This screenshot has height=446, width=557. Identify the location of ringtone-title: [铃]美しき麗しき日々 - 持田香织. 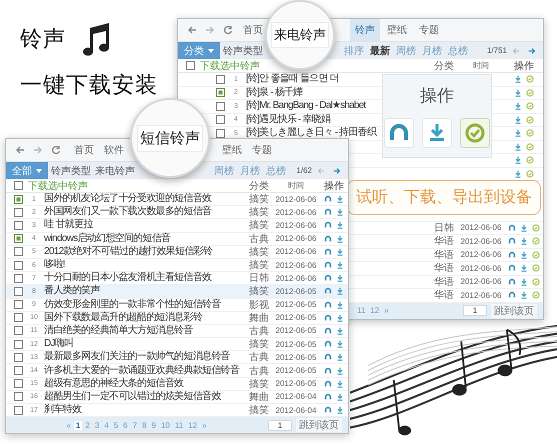
(309, 133).